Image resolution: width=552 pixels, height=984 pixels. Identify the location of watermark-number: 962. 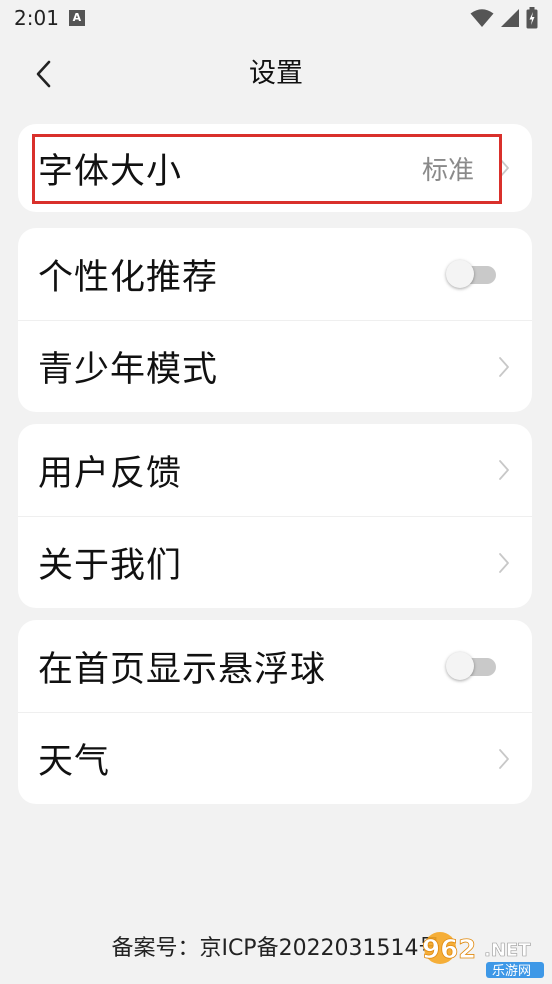
(449, 950).